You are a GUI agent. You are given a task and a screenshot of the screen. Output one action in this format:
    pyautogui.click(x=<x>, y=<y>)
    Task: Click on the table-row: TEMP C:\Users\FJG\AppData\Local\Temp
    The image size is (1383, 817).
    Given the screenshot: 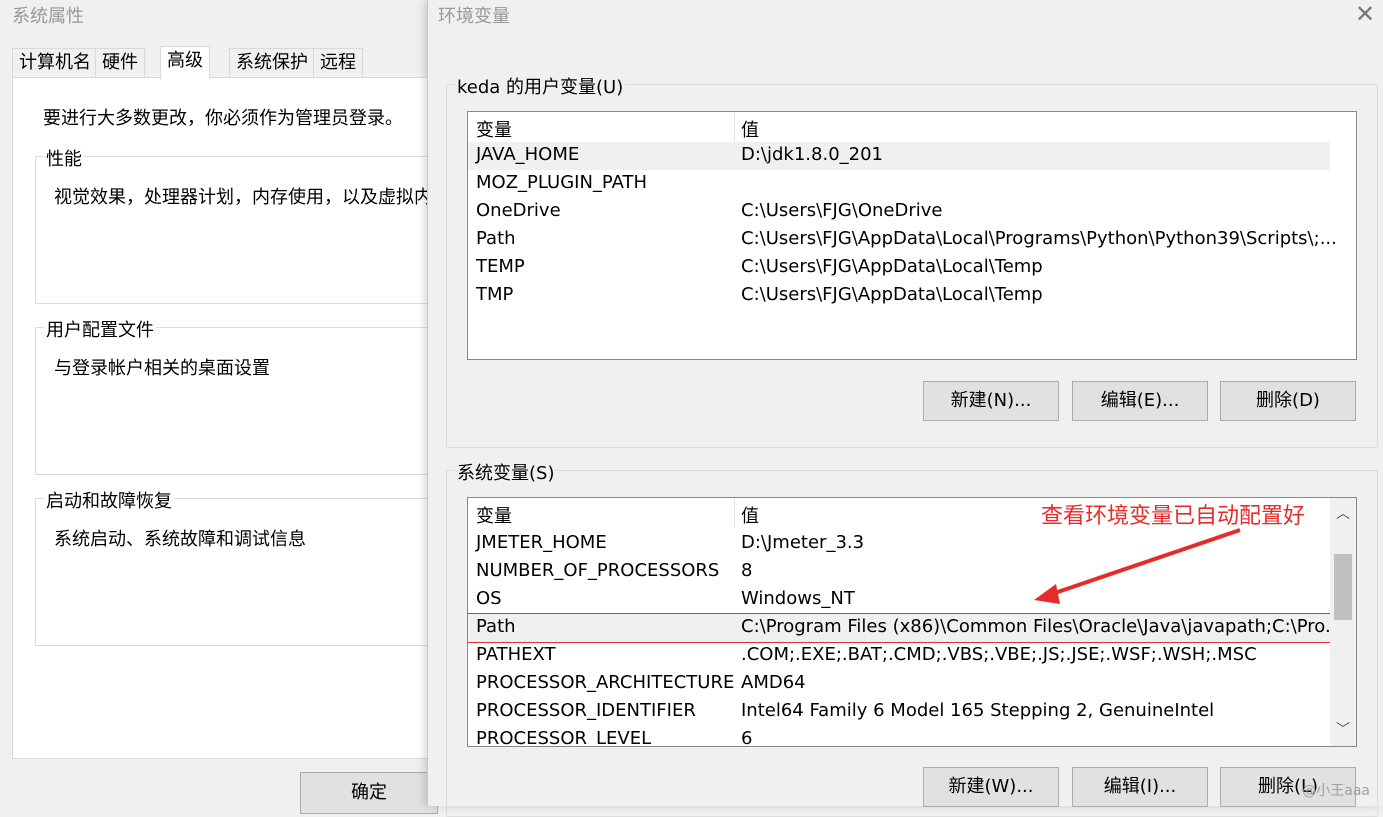 What is the action you would take?
    pyautogui.click(x=899, y=268)
    